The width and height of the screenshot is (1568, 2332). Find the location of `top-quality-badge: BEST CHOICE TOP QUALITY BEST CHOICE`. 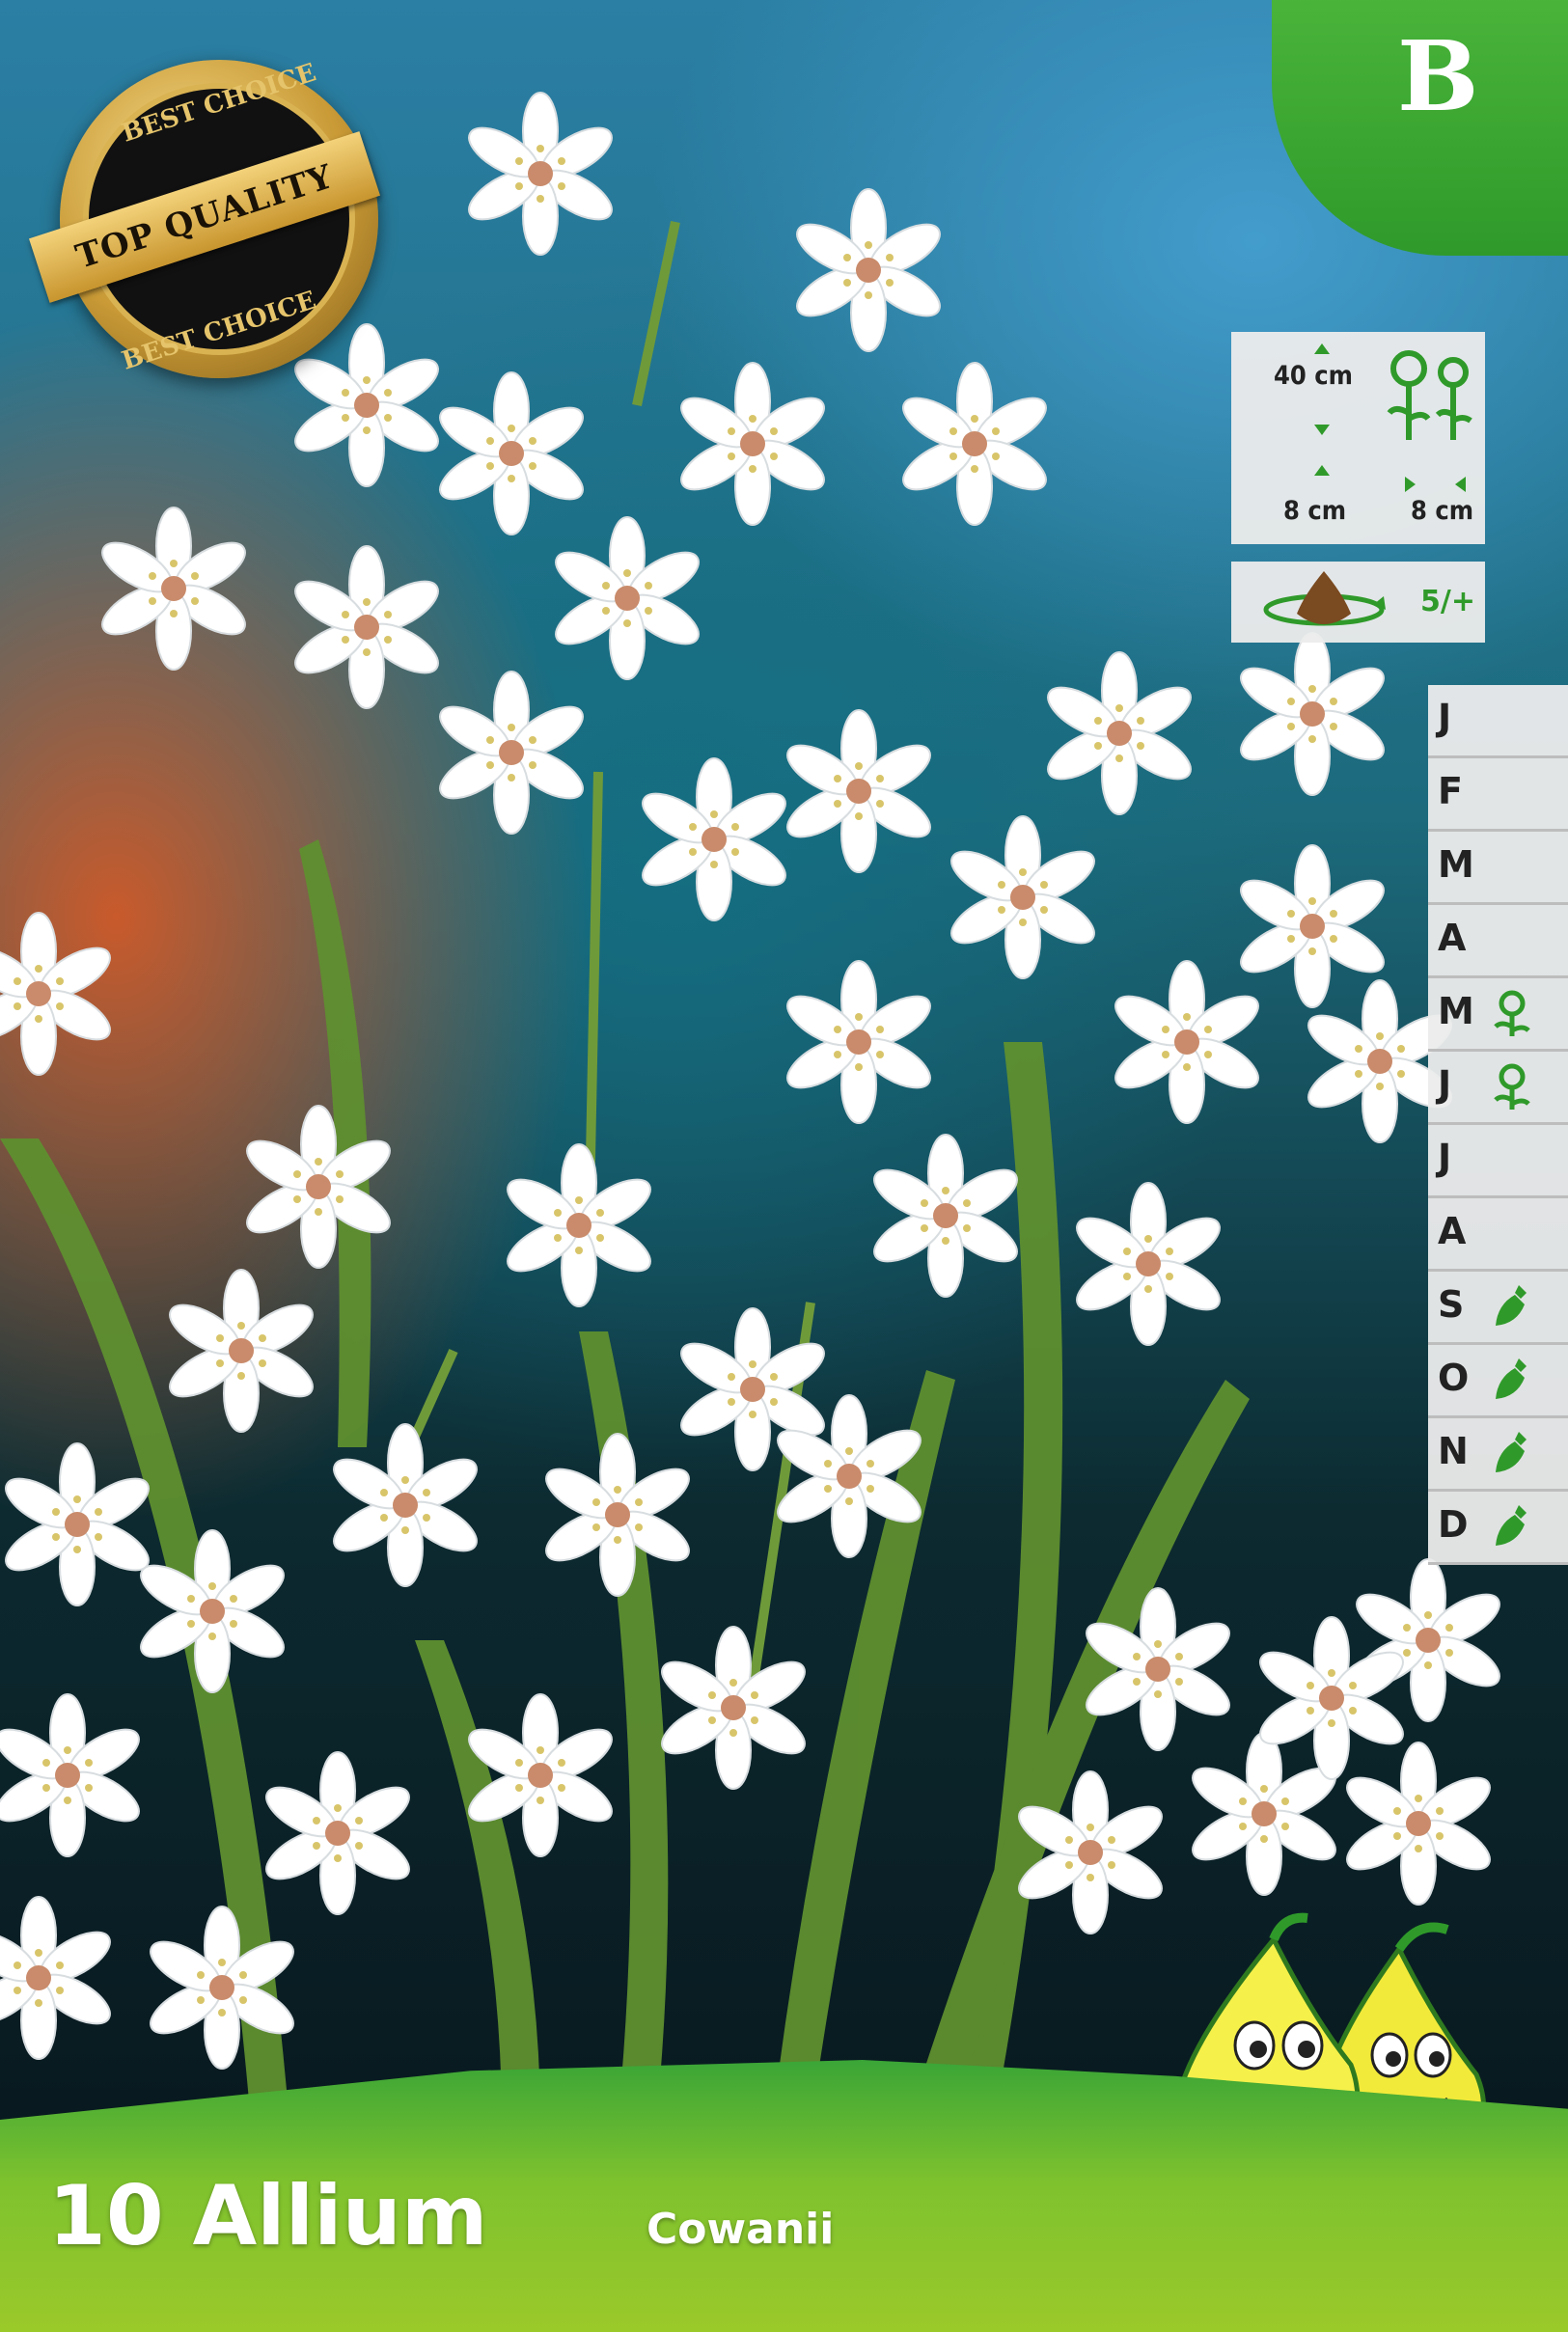

top-quality-badge: BEST CHOICE TOP QUALITY BEST CHOICE is located at coordinates (204, 218).